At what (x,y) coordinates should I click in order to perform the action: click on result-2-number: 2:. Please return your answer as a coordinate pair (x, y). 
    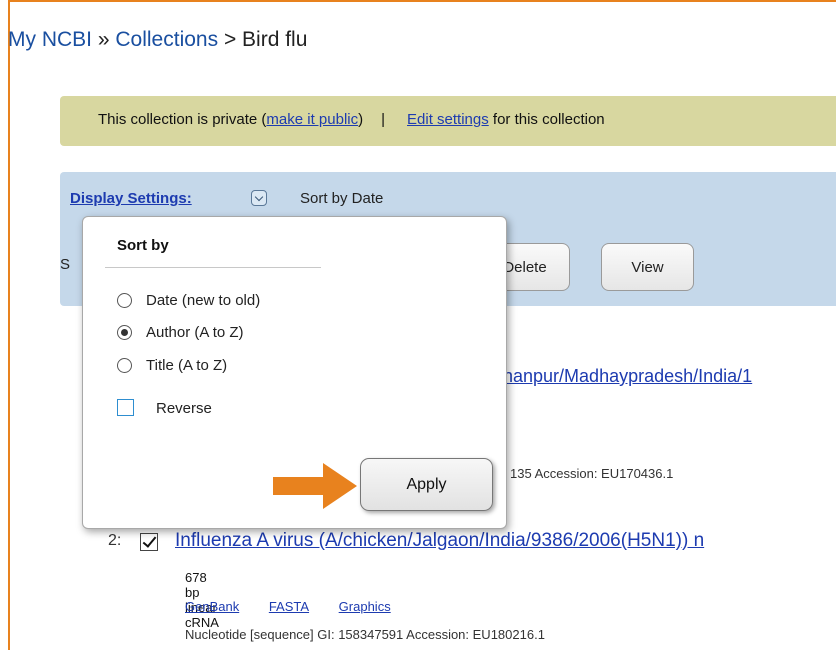
    Looking at the image, I should click on (115, 540).